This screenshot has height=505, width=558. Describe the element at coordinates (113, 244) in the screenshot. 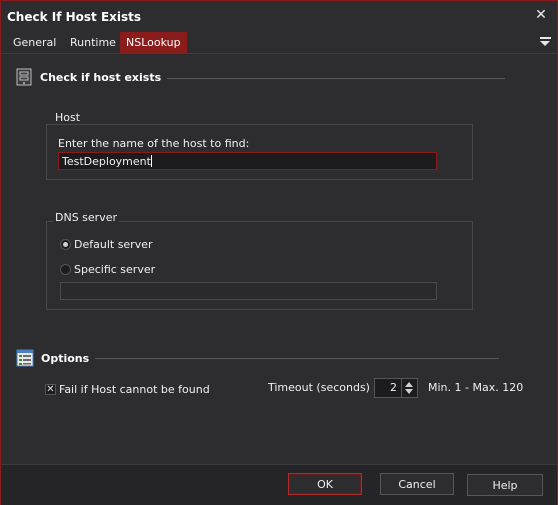

I see `default-server-label: Default server` at that location.